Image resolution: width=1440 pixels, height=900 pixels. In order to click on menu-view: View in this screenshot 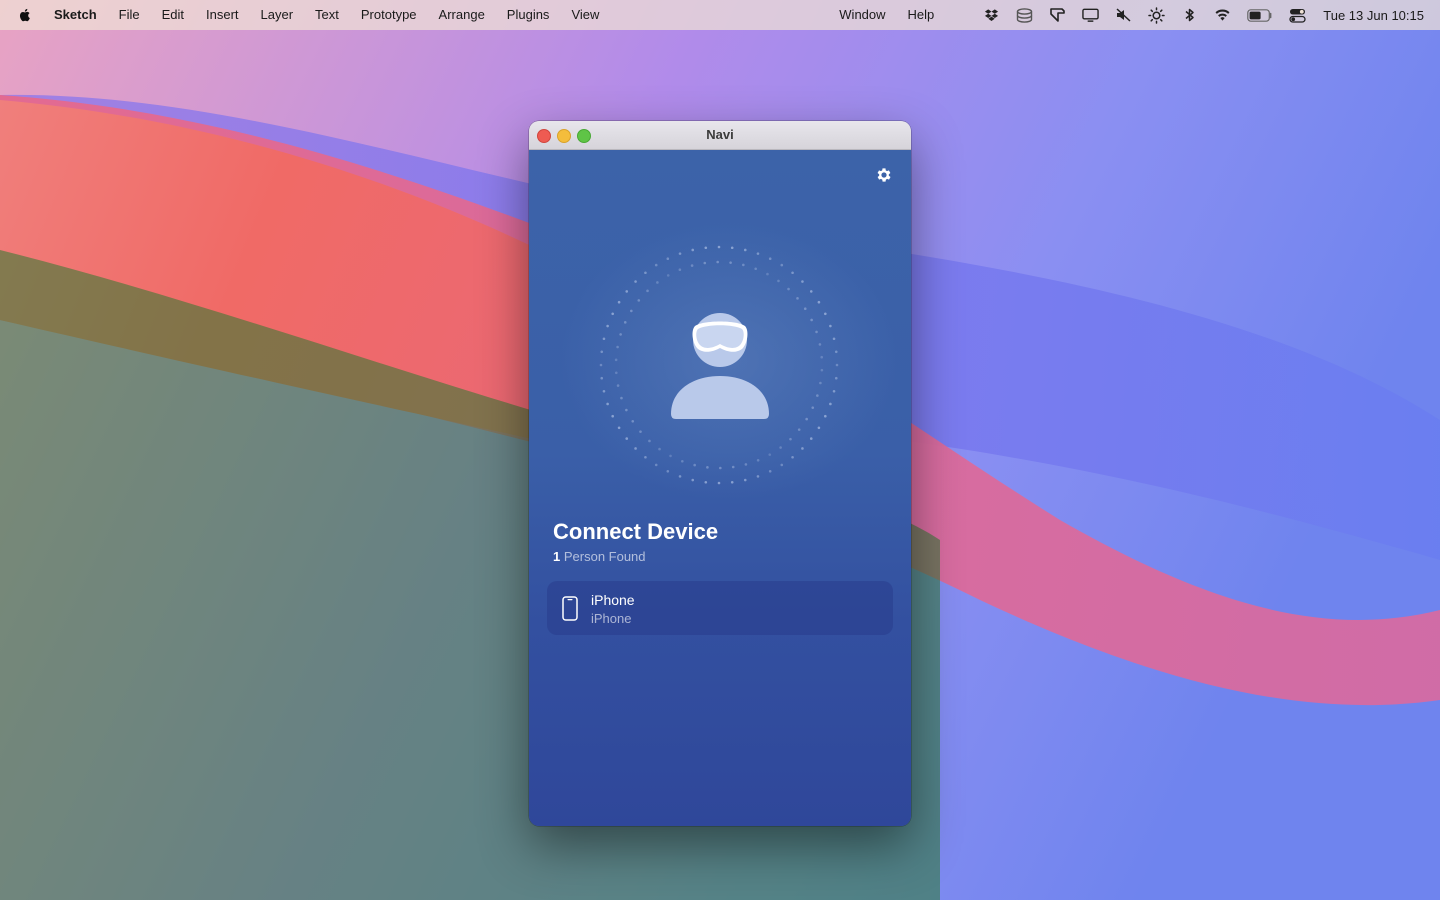, I will do `click(585, 15)`.